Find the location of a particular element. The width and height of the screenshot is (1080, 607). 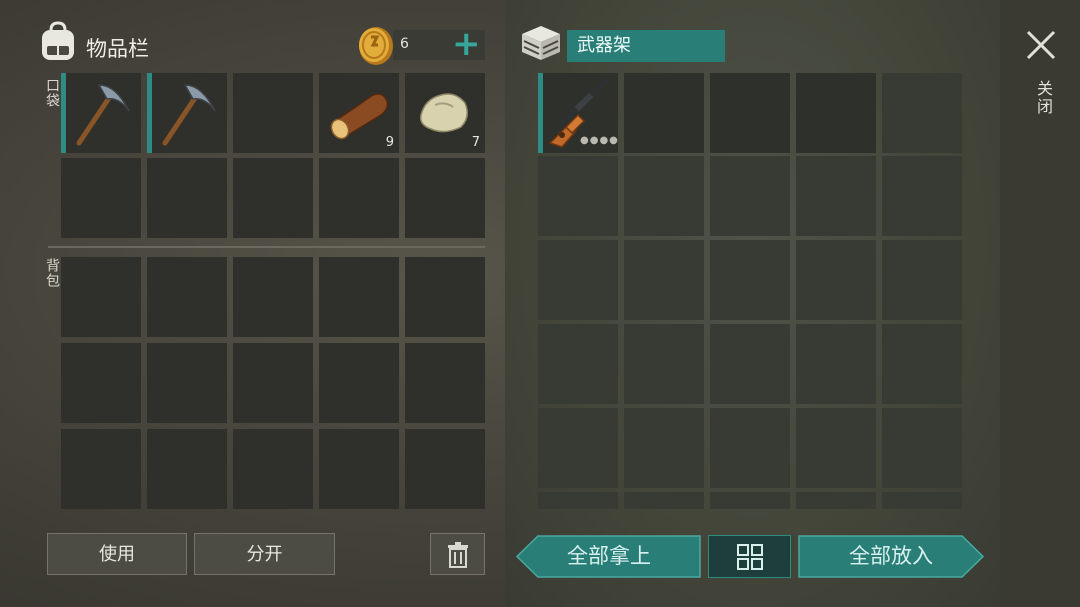

sort-button is located at coordinates (749, 556).